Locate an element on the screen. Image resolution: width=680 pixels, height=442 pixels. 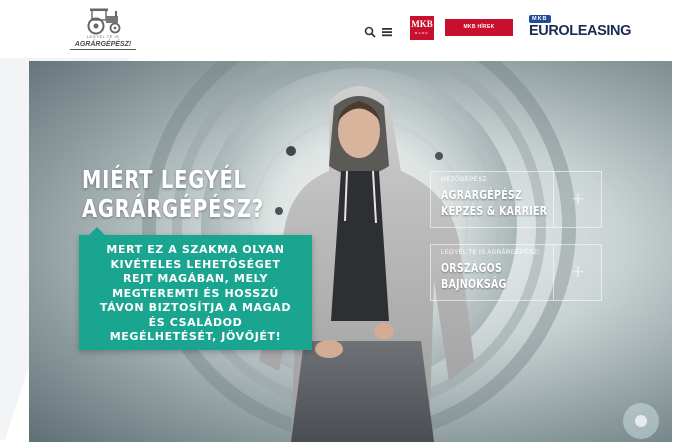
hero-message-line: MEGTEREMTI ÉS HOSSZÚ is located at coordinates (195, 293).